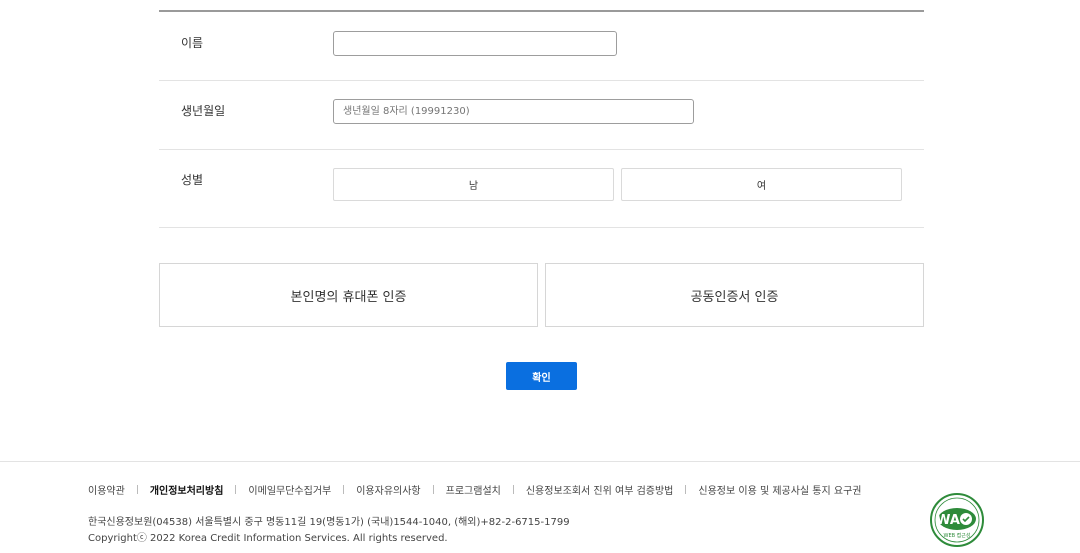 This screenshot has height=553, width=1080. What do you see at coordinates (106, 489) in the screenshot?
I see `footer-link-terms: 이용약관` at bounding box center [106, 489].